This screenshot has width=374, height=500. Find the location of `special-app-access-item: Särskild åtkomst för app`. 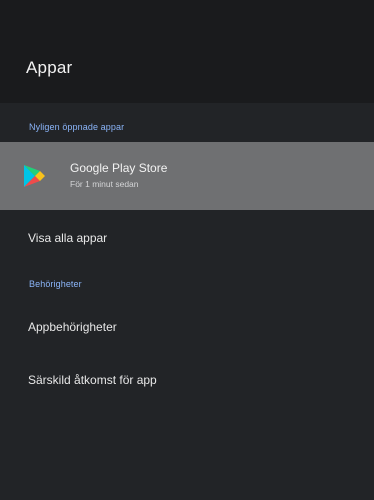

special-app-access-item: Särskild åtkomst för app is located at coordinates (92, 380).